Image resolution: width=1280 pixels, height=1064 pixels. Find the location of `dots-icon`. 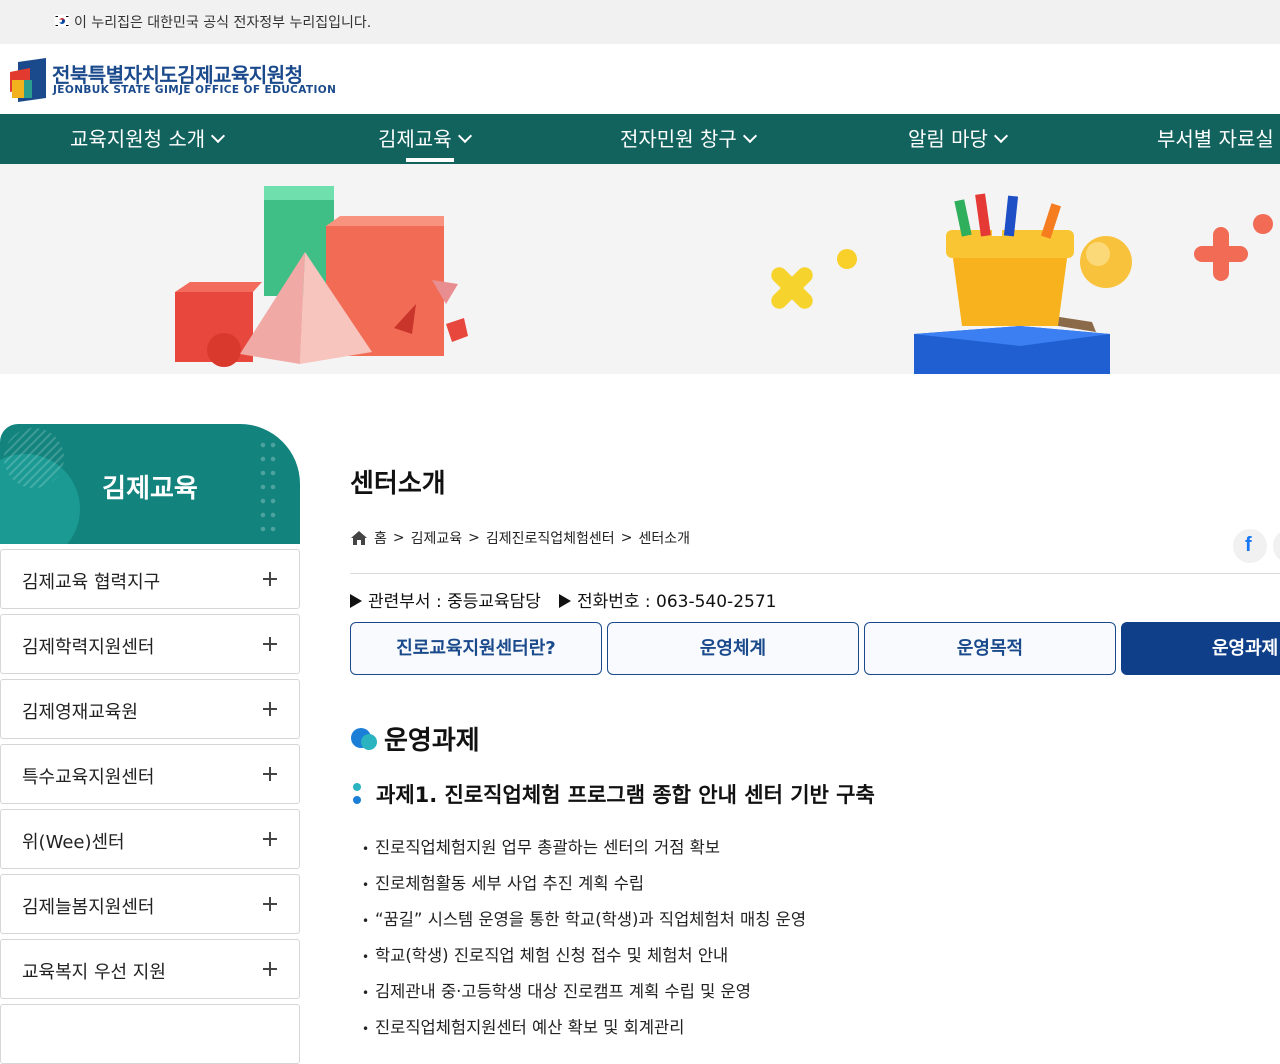

dots-icon is located at coordinates (357, 793).